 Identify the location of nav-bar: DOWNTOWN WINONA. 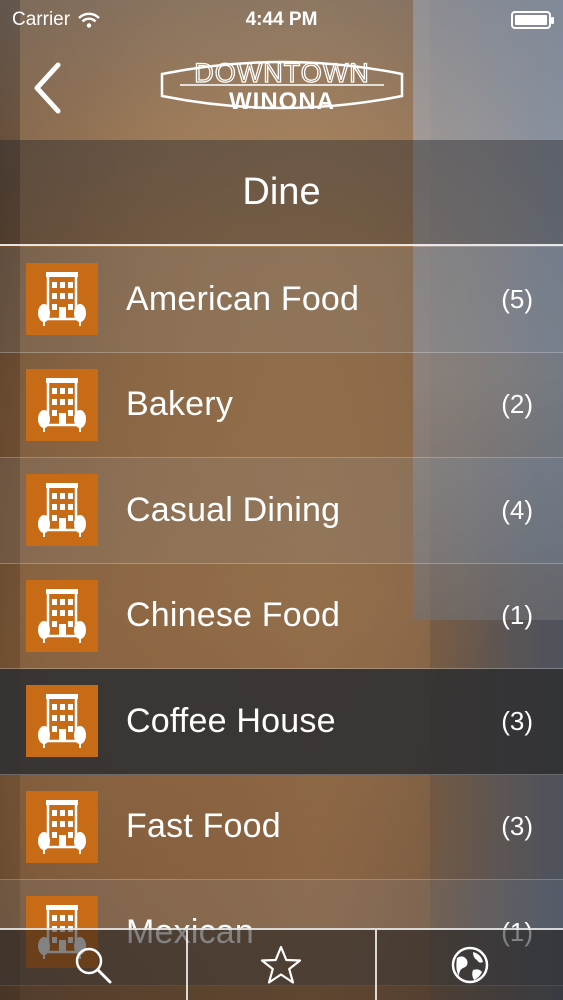
(281, 90).